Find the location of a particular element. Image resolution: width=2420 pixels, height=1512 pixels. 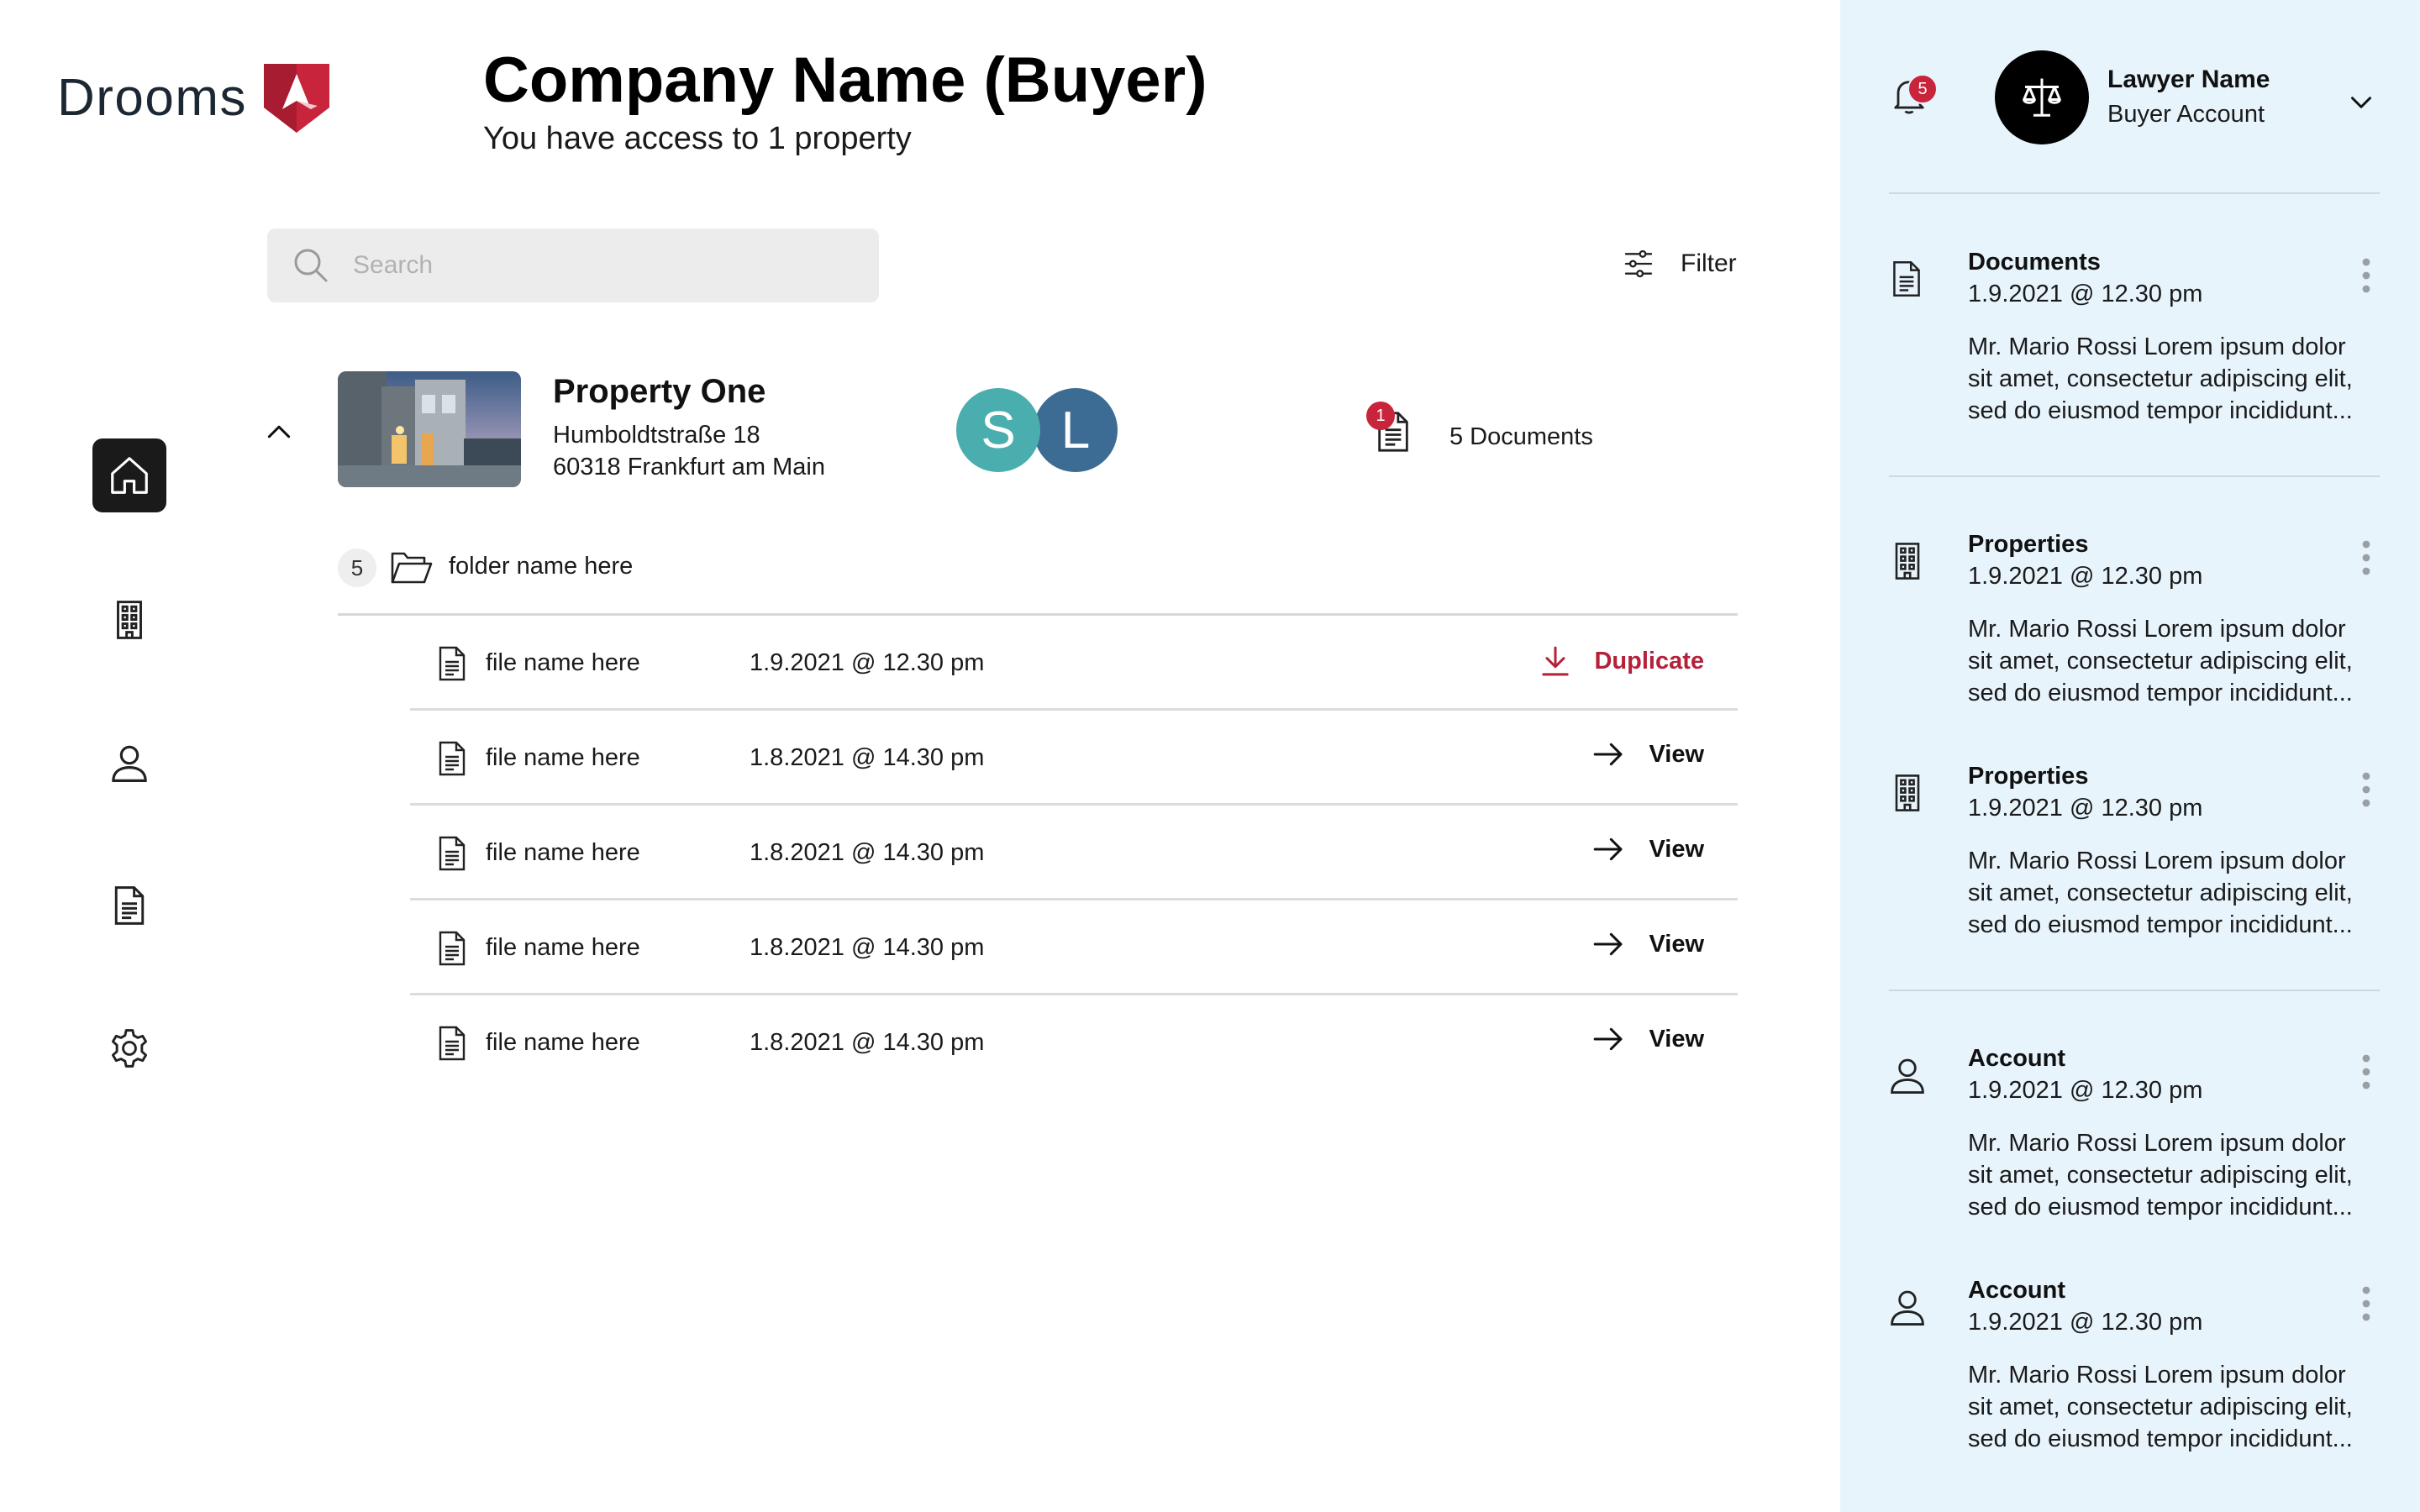

notification-count-badge: 5 is located at coordinates (1922, 89).